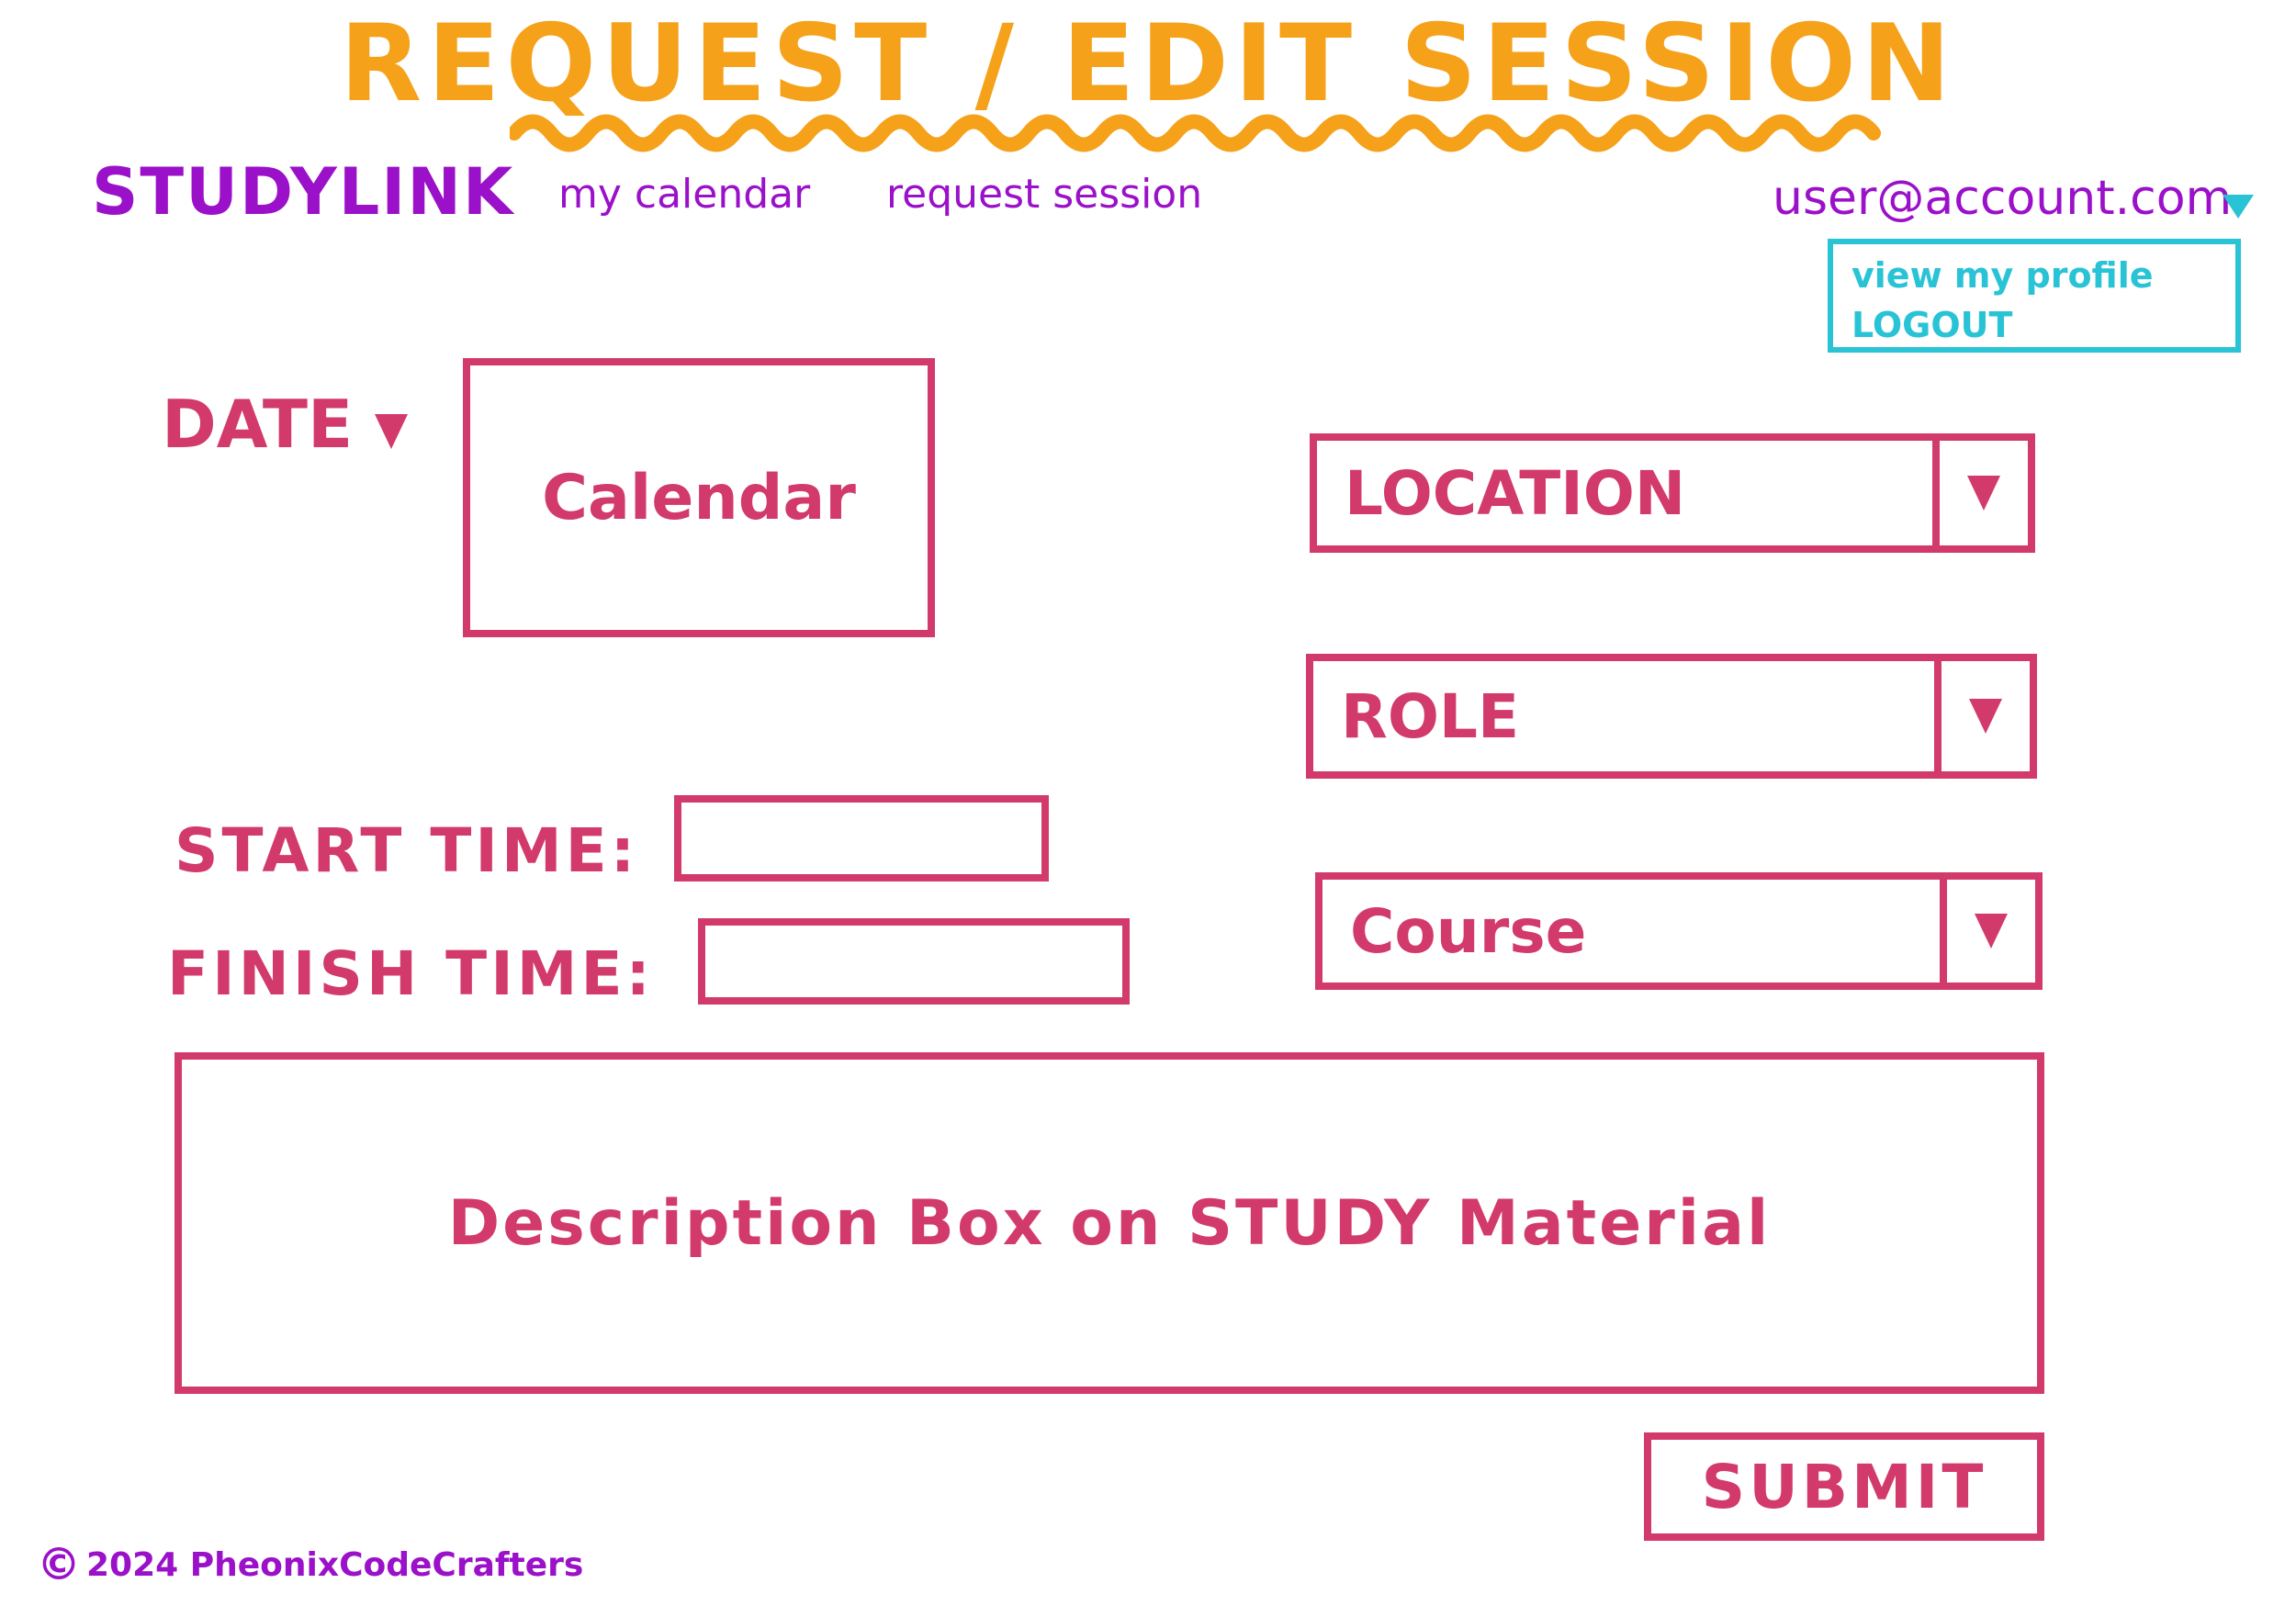 This screenshot has height=1617, width=2296. What do you see at coordinates (411, 974) in the screenshot?
I see `finish-time-label: FINISH TIME:` at bounding box center [411, 974].